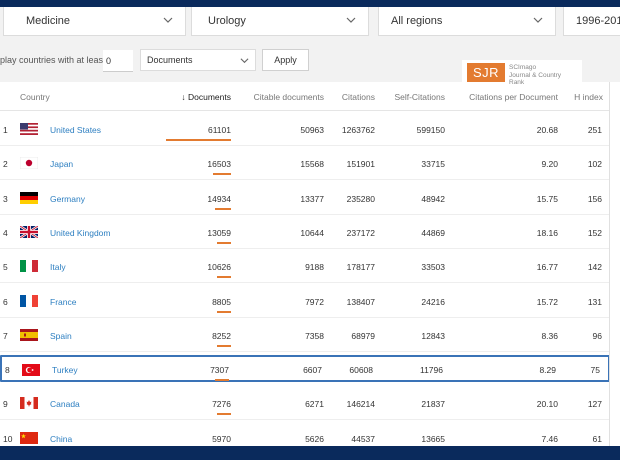 The width and height of the screenshot is (620, 460). Describe the element at coordinates (219, 198) in the screenshot. I see `documents-cell: 14934` at that location.